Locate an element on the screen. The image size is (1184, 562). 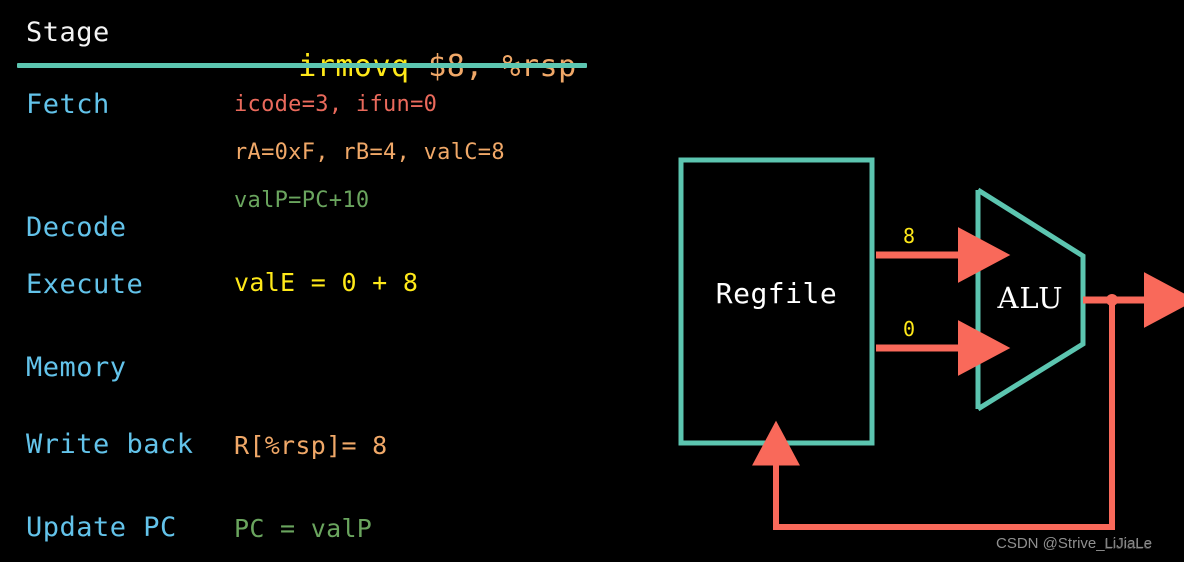
stage-label-memory: Memory is located at coordinates (76, 367).